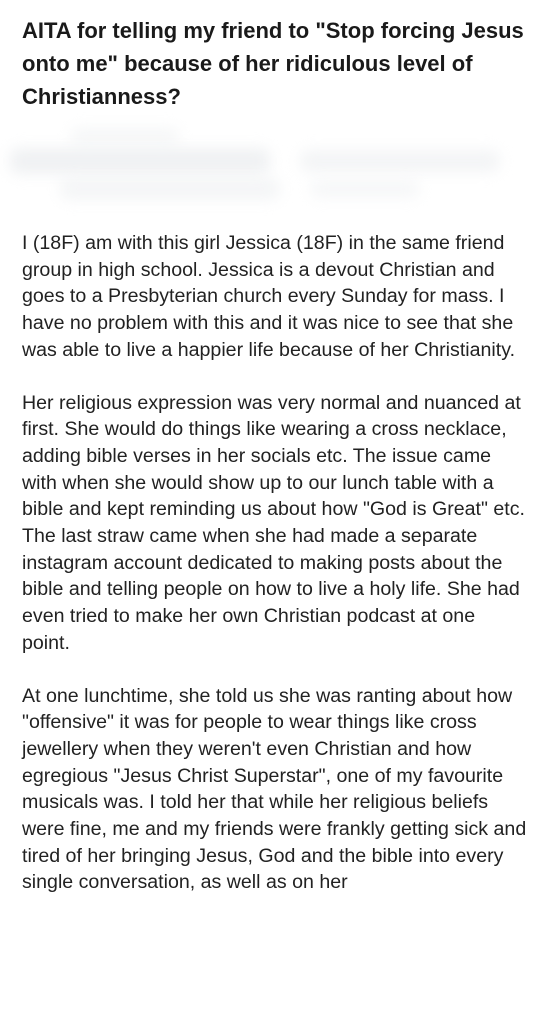 This screenshot has height=1024, width=545. I want to click on redacted-post-metadata, so click(272, 164).